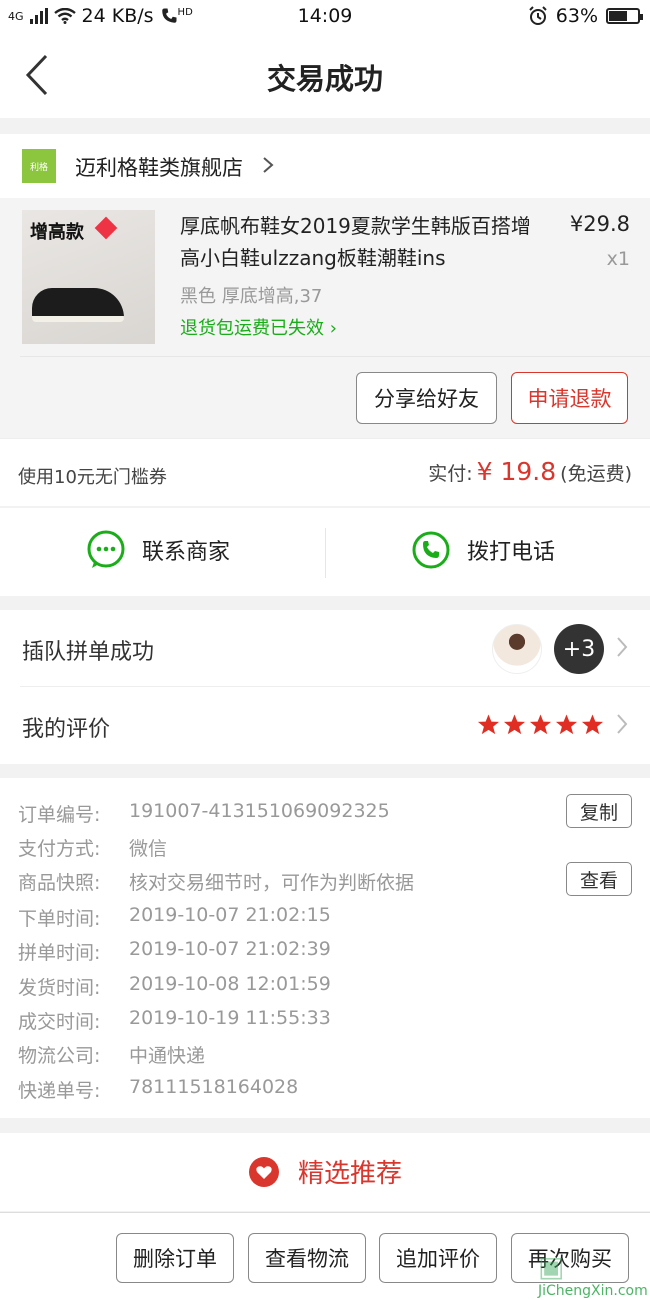 This screenshot has height=1300, width=650. Describe the element at coordinates (175, 1258) in the screenshot. I see `delete-order-button: 删除订单` at that location.